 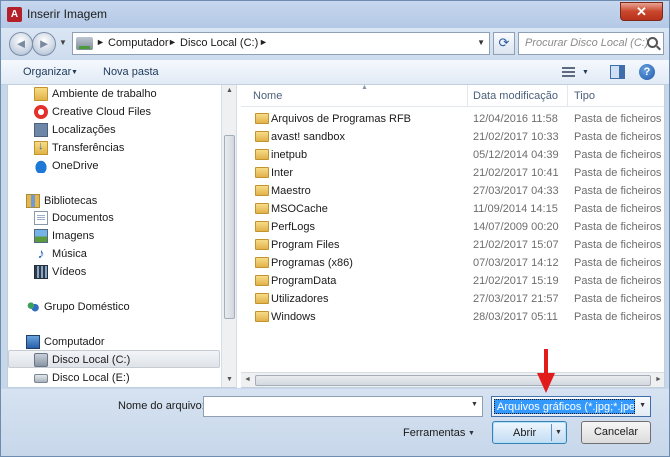 What do you see at coordinates (75, 166) in the screenshot?
I see `sidebar-item-label: OneDrive` at bounding box center [75, 166].